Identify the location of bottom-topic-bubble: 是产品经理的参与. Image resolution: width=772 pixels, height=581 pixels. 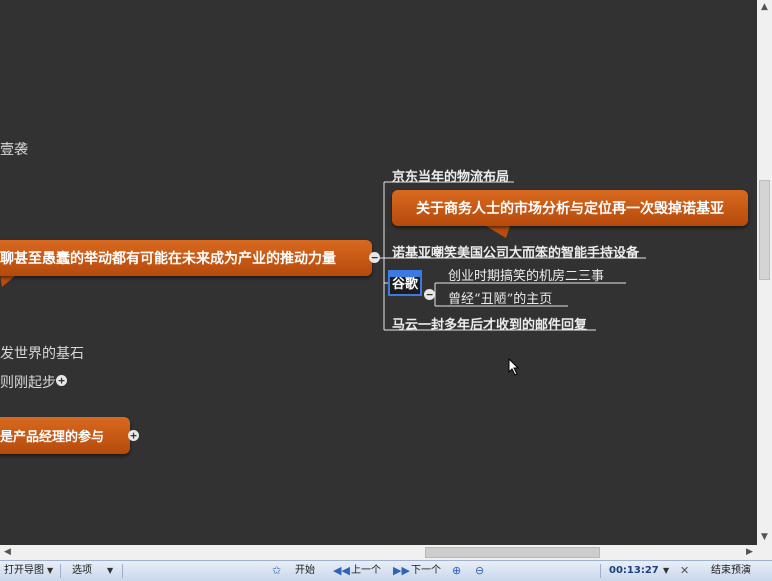
(65, 435).